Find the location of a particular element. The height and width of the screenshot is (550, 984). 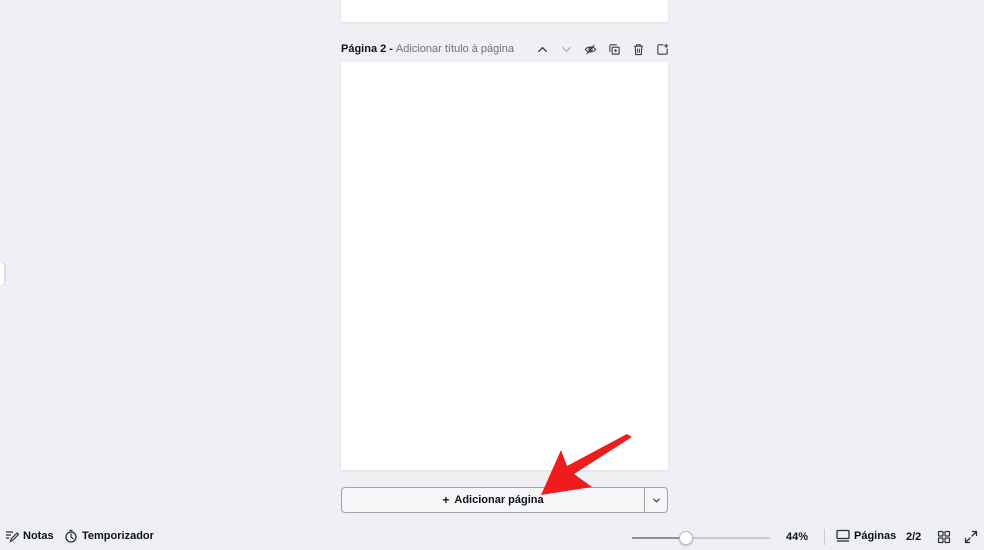

zoom-slider-thumb is located at coordinates (686, 538).